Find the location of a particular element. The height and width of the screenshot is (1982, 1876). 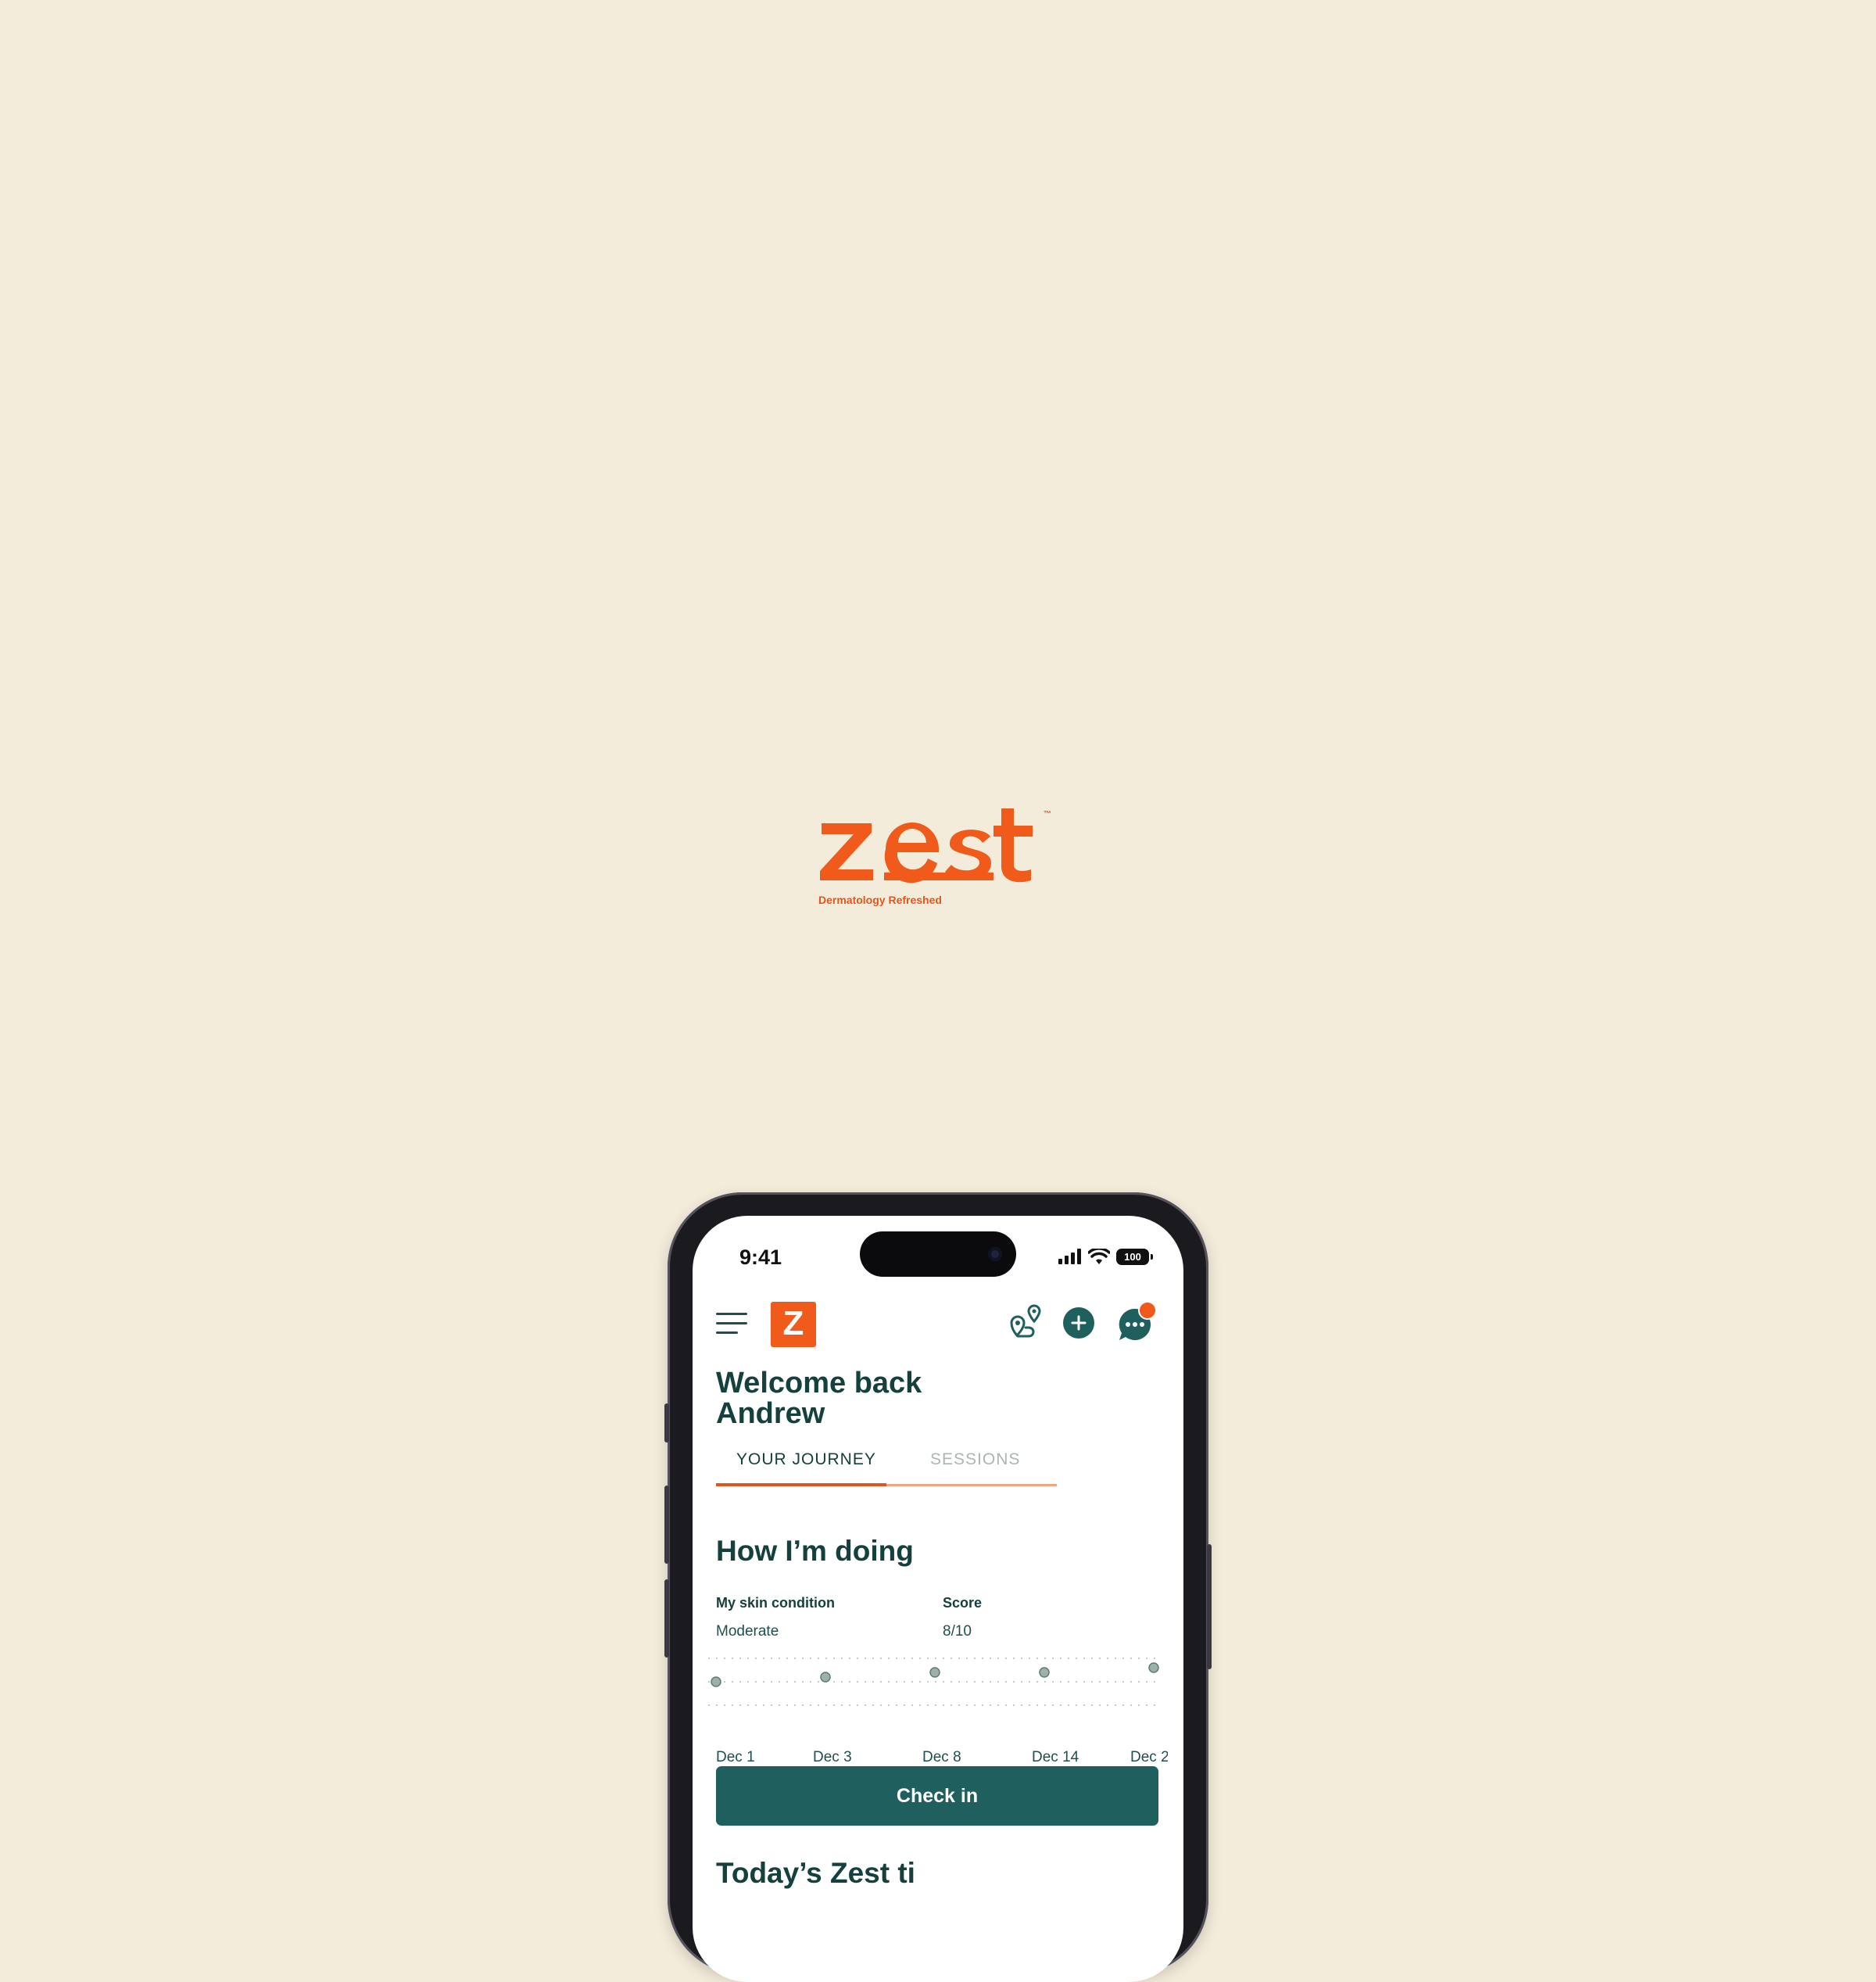

condition-value: Moderate is located at coordinates (747, 1631).